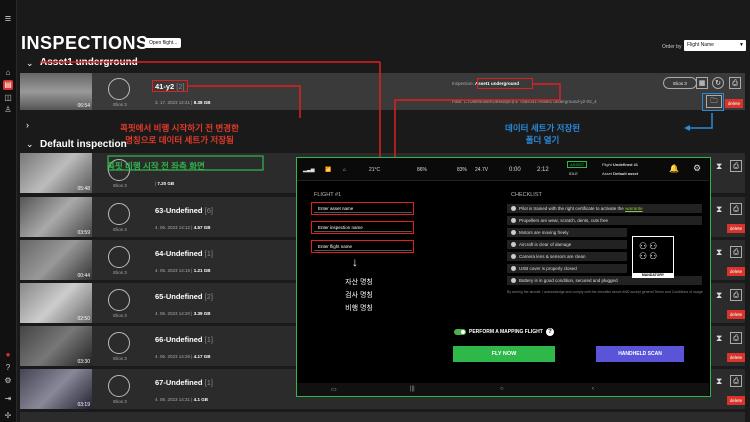 The height and width of the screenshot is (422, 750). What do you see at coordinates (8, 73) in the screenshot?
I see `home-icon: ⌂` at bounding box center [8, 73].